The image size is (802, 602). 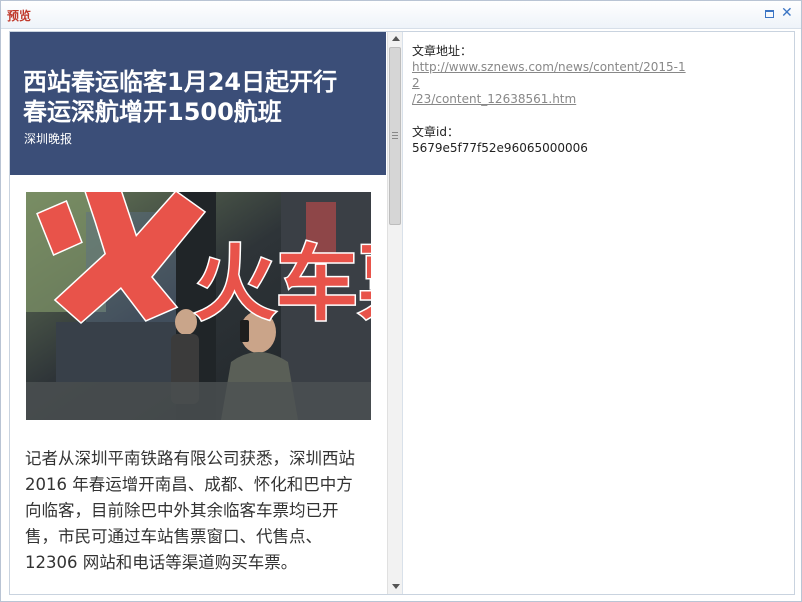 What do you see at coordinates (500, 148) in the screenshot?
I see `article-id-value: 5679e5f77f52e96065000006` at bounding box center [500, 148].